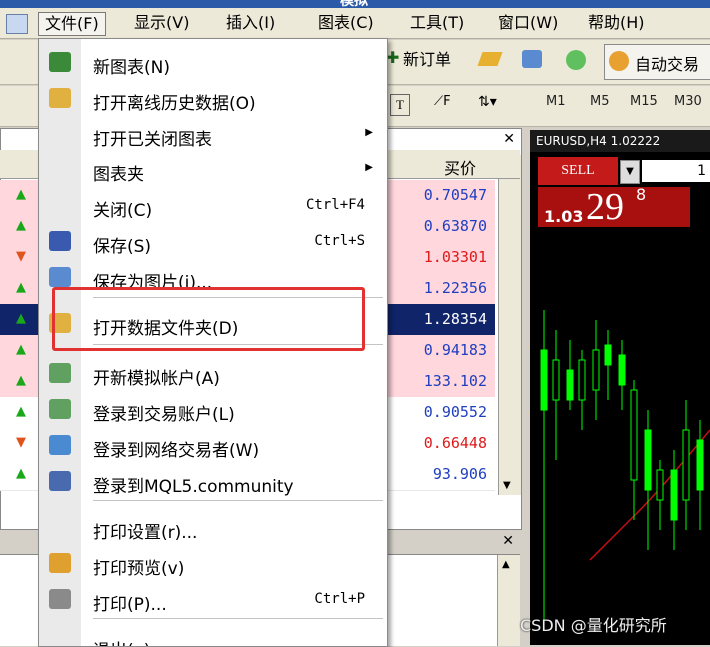 The width and height of the screenshot is (710, 647). What do you see at coordinates (118, 175) in the screenshot?
I see `menu-item-label: 图表夹` at bounding box center [118, 175].